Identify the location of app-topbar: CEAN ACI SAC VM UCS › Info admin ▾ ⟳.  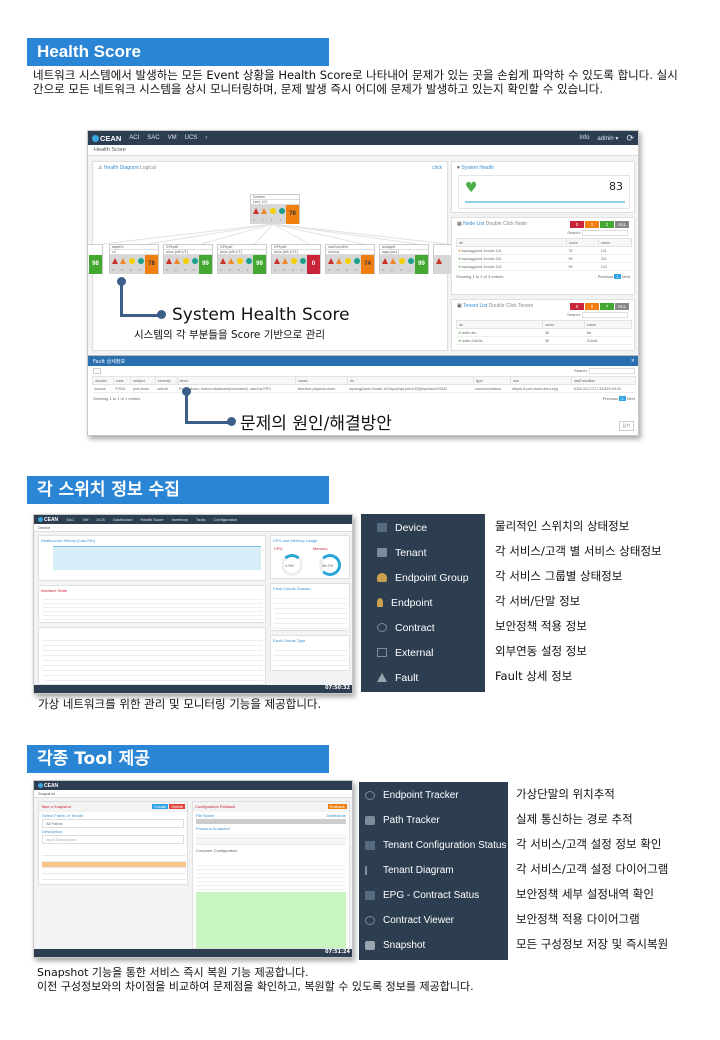
(363, 138).